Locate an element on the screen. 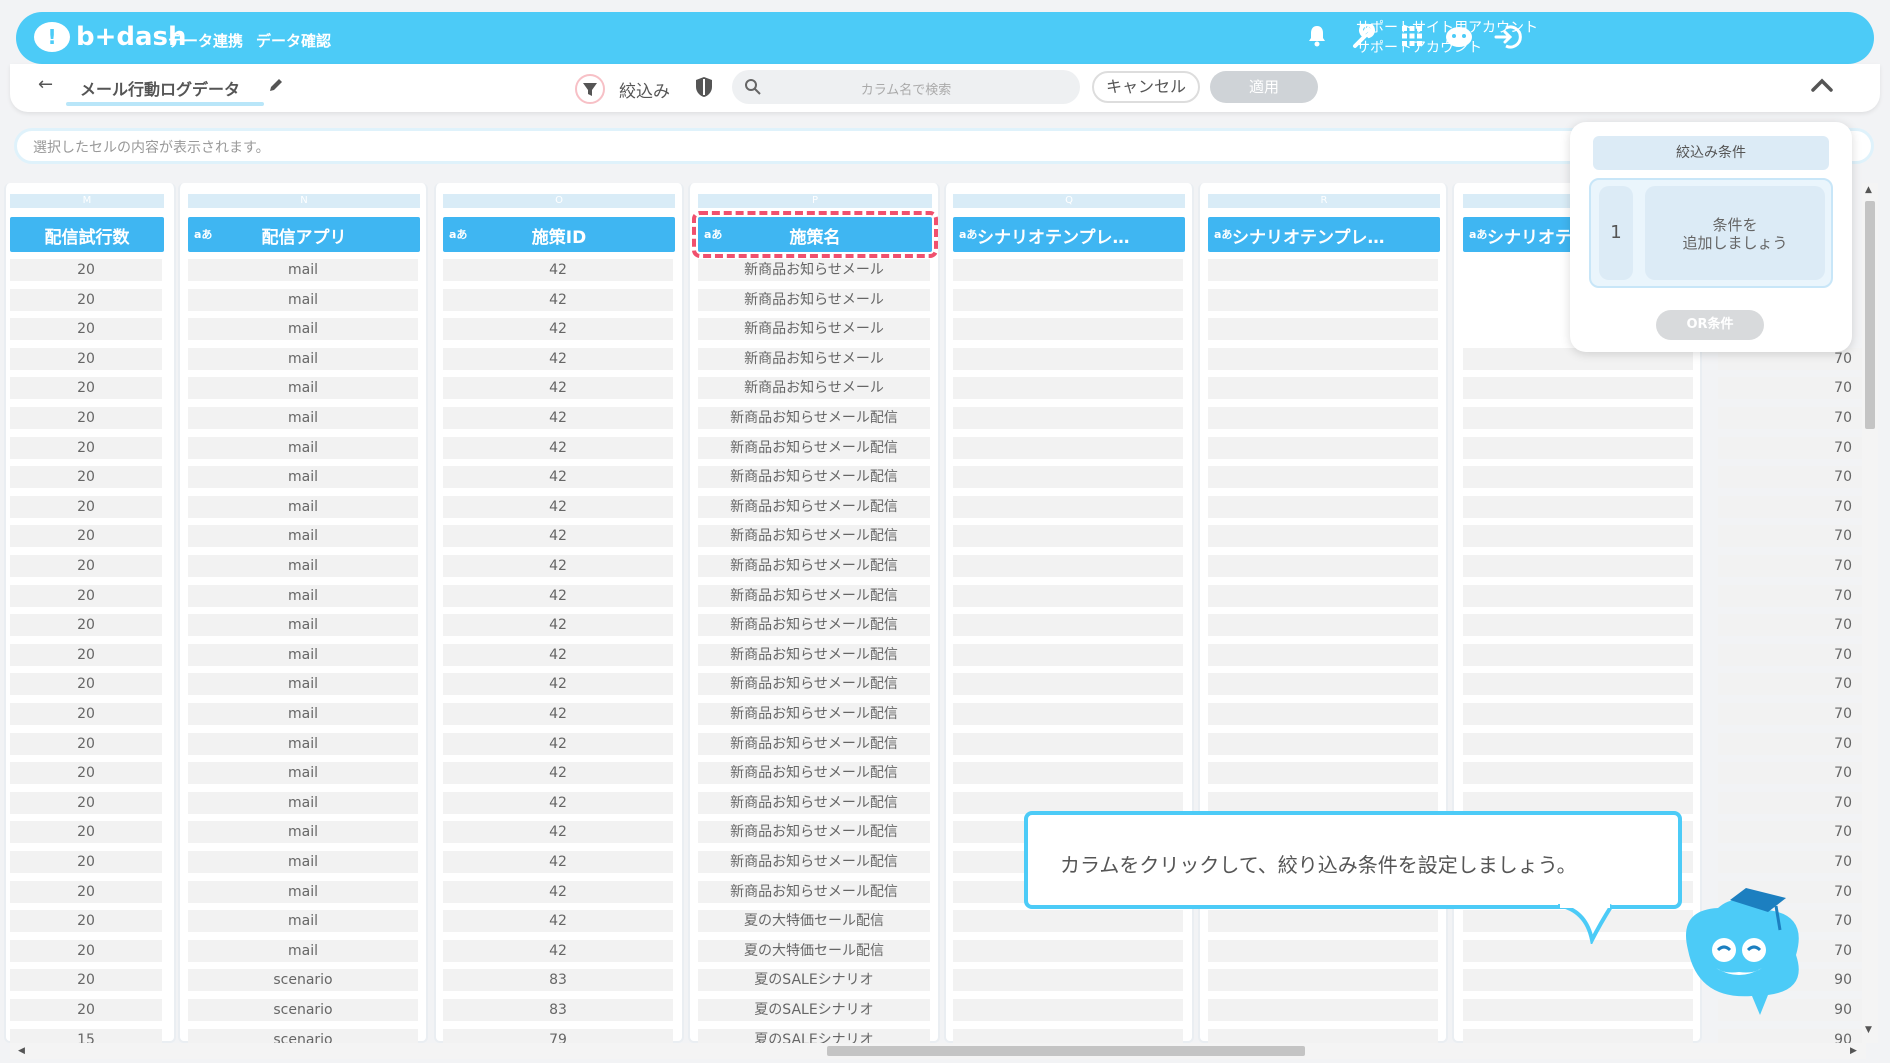 Image resolution: width=1890 pixels, height=1063 pixels. column-header: 配信試行数 is located at coordinates (87, 234).